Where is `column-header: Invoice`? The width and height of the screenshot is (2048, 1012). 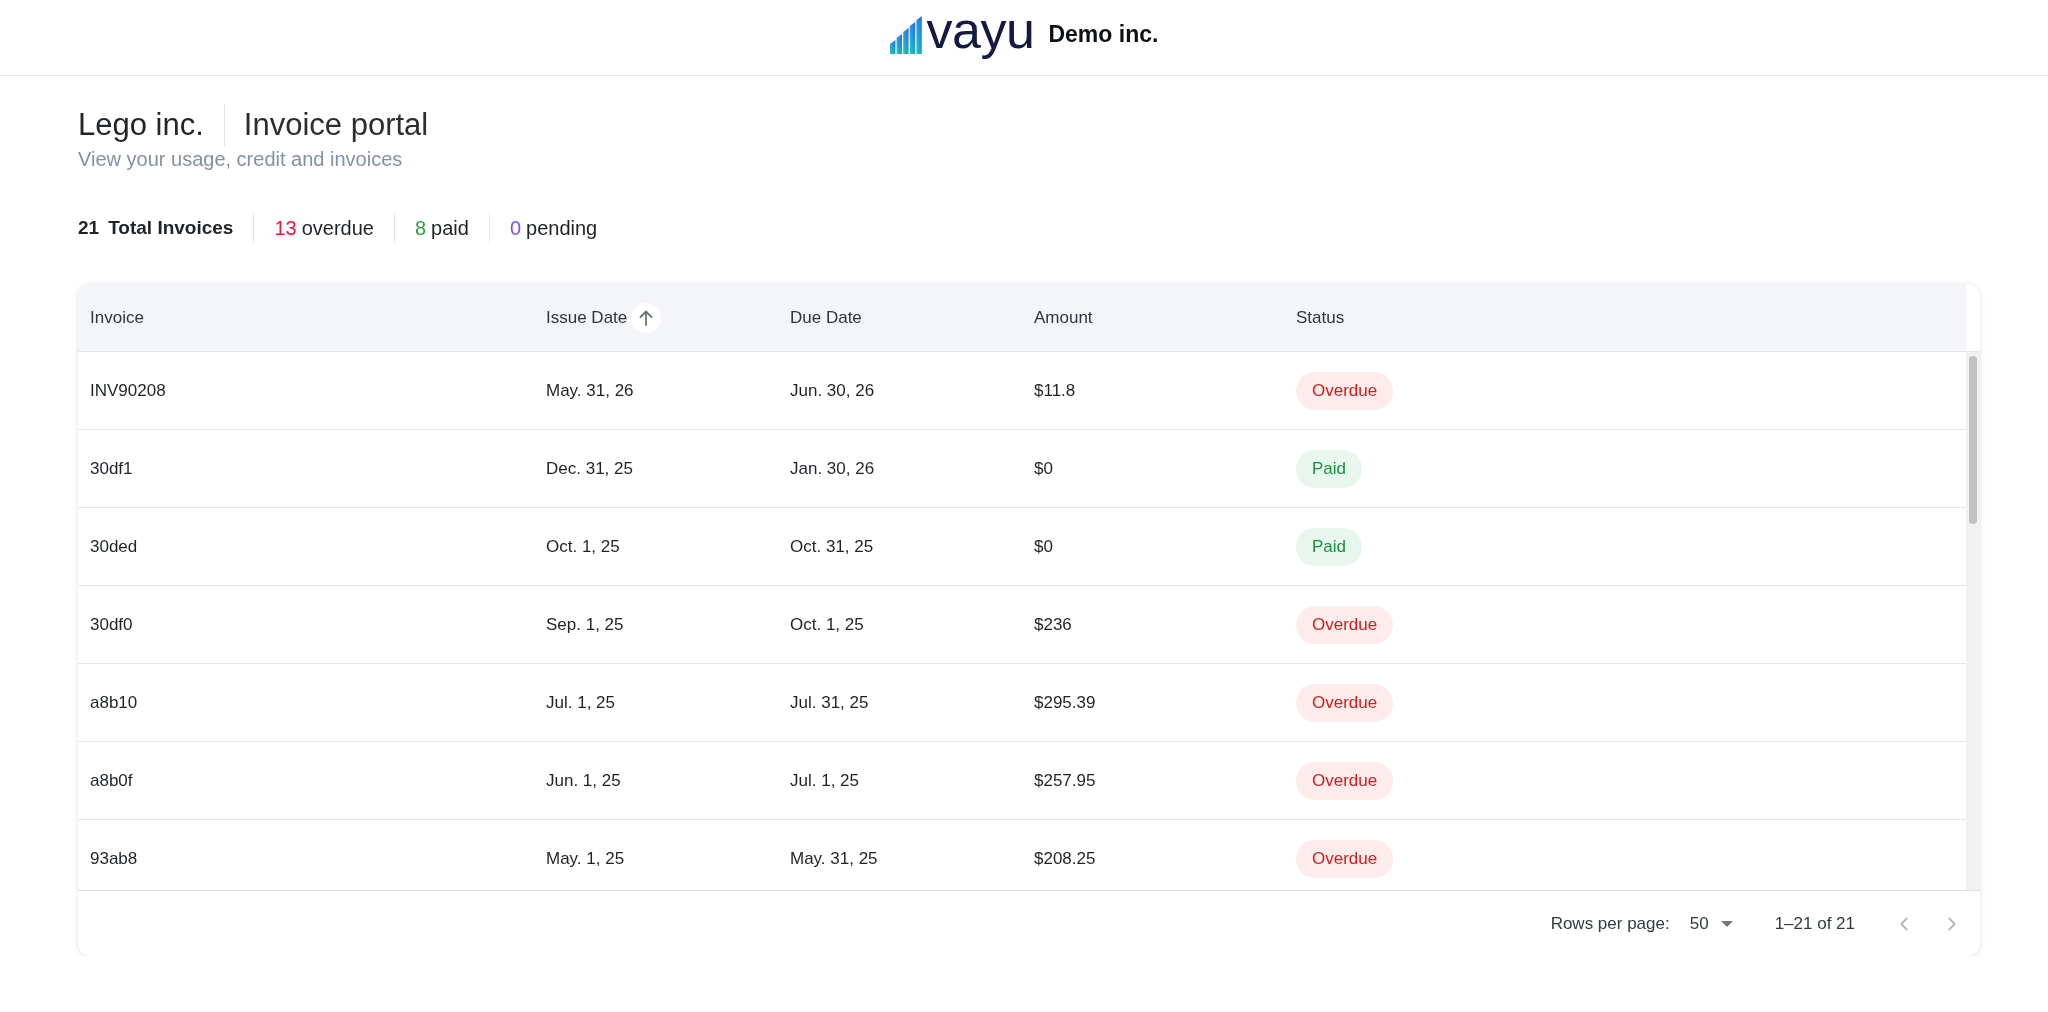 column-header: Invoice is located at coordinates (117, 317).